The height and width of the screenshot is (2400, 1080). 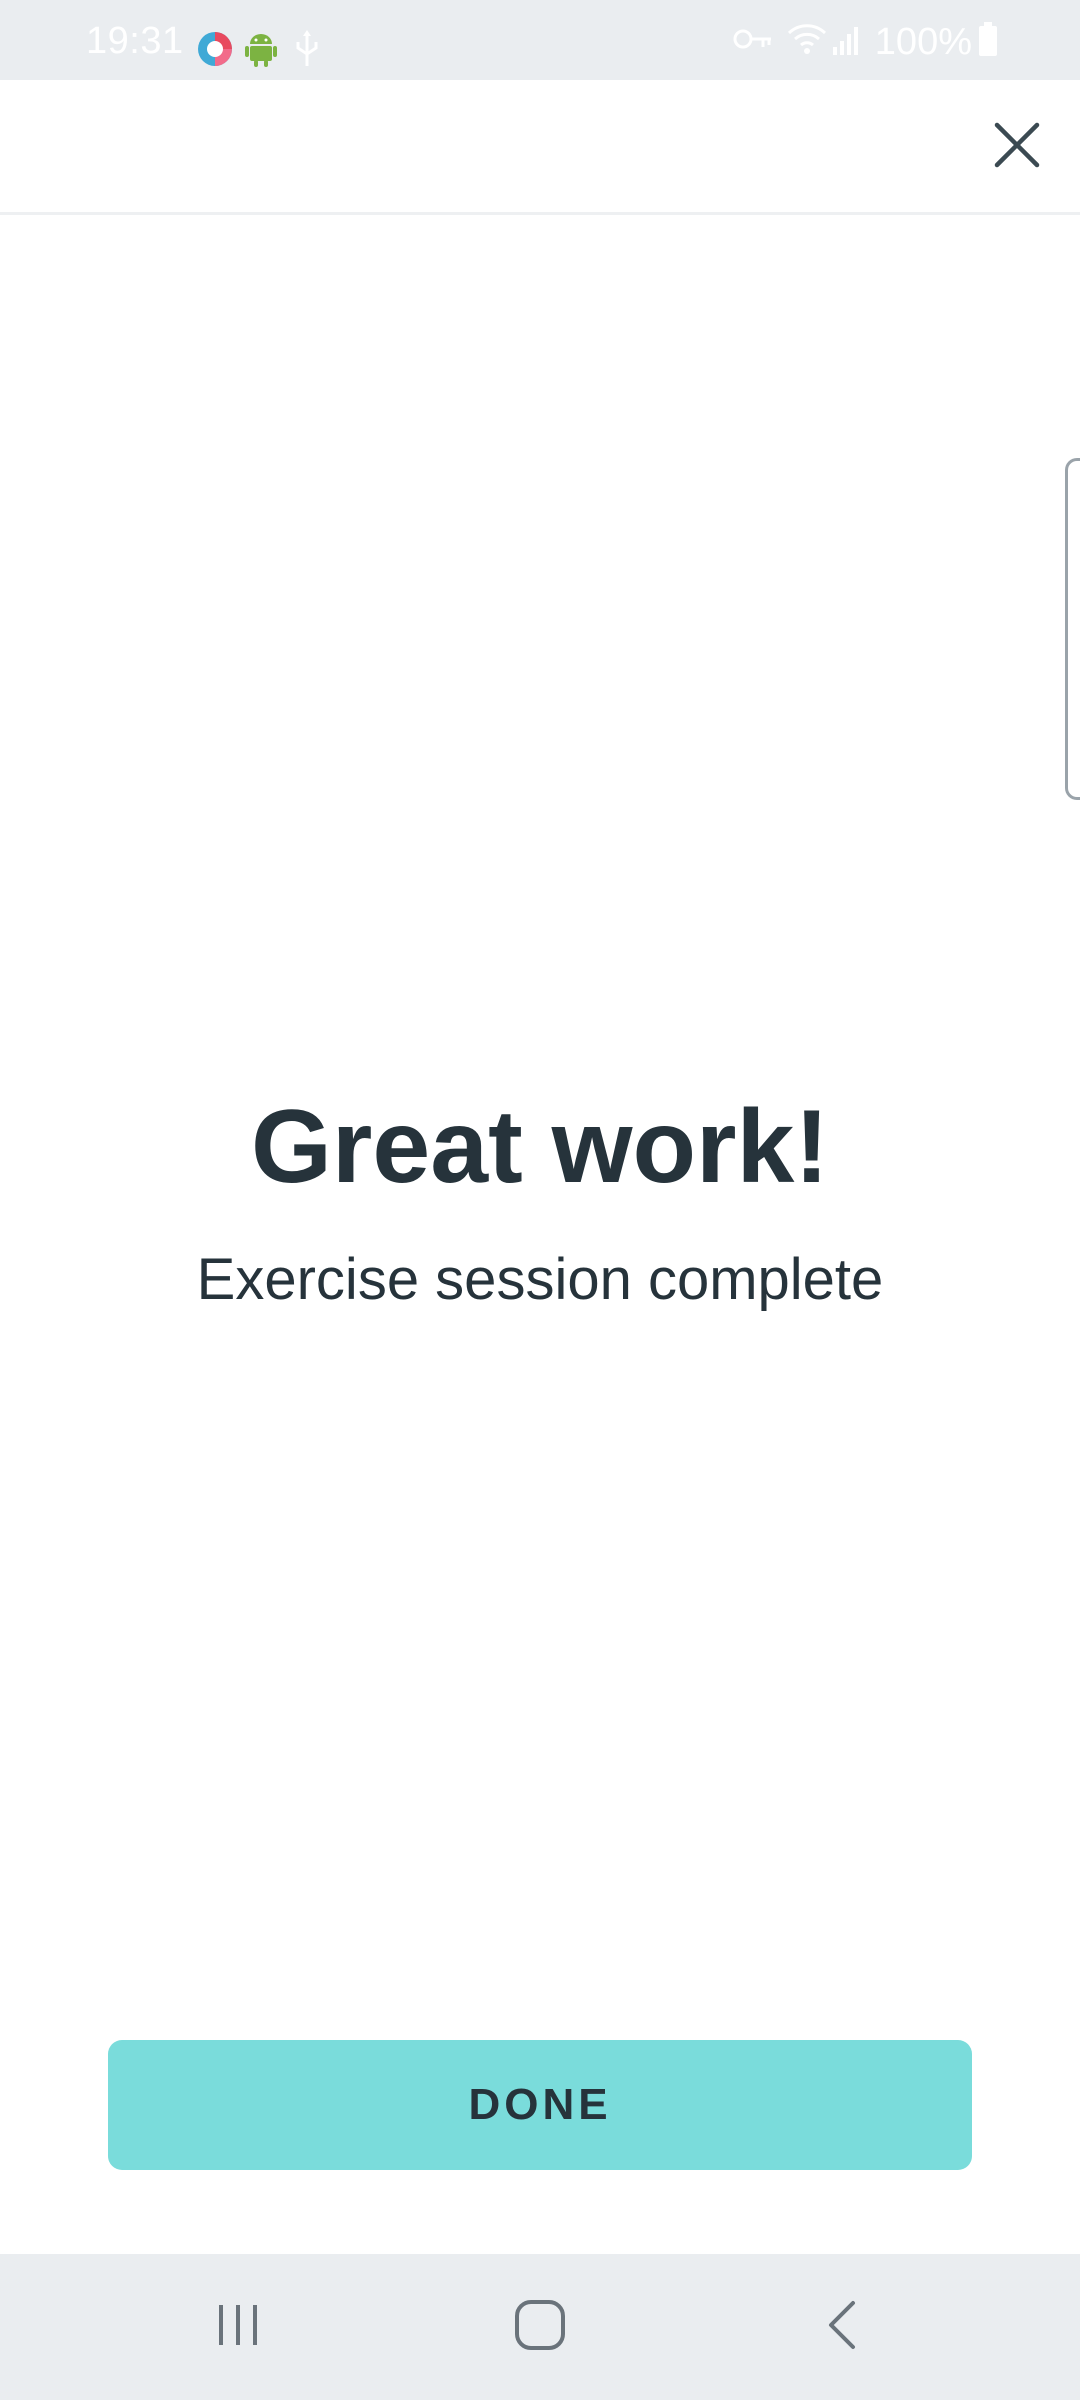 What do you see at coordinates (753, 41) in the screenshot?
I see `vpn-key-icon` at bounding box center [753, 41].